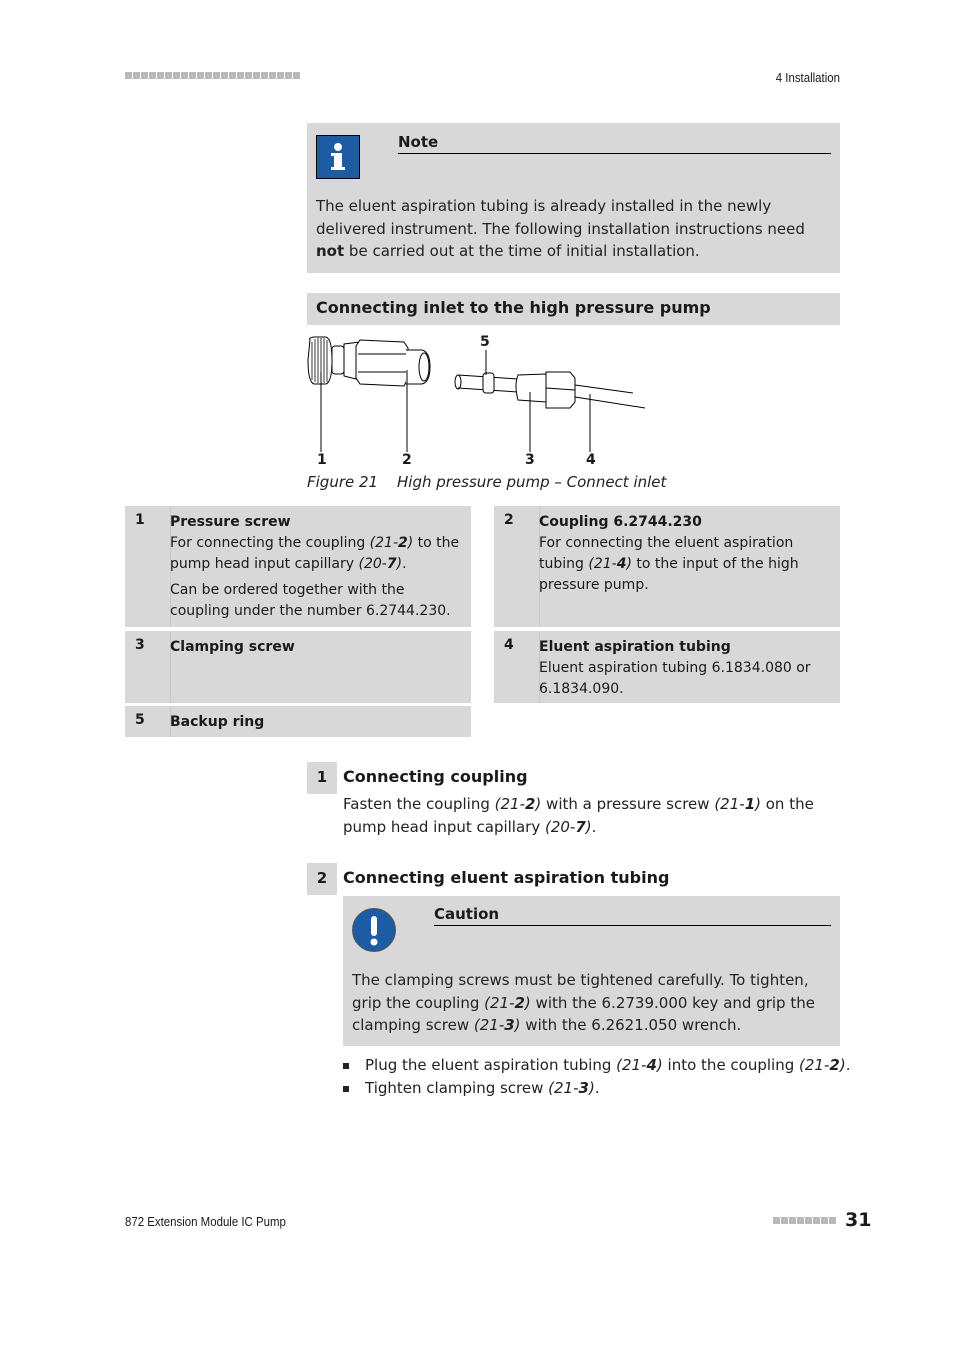 The image size is (954, 1350). Describe the element at coordinates (858, 1220) in the screenshot. I see `page-number: 31` at that location.